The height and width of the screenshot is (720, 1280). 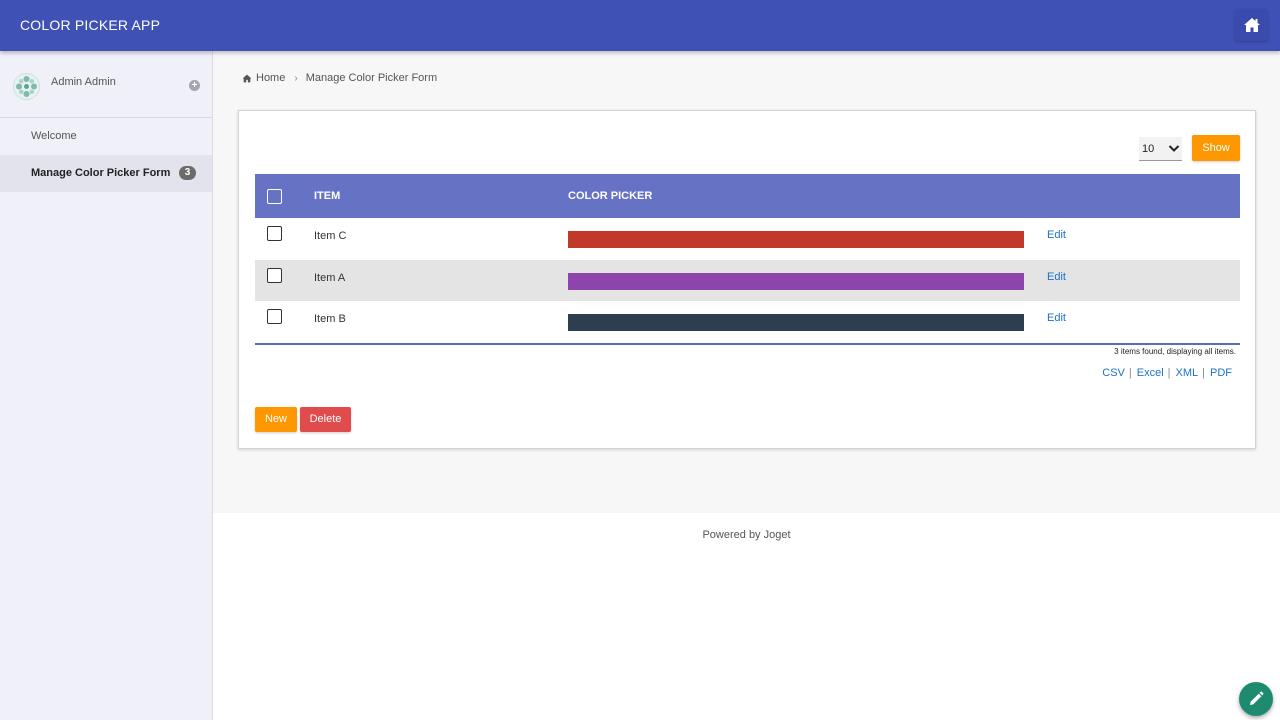 I want to click on user-profile: Admin Admin +, so click(x=106, y=84).